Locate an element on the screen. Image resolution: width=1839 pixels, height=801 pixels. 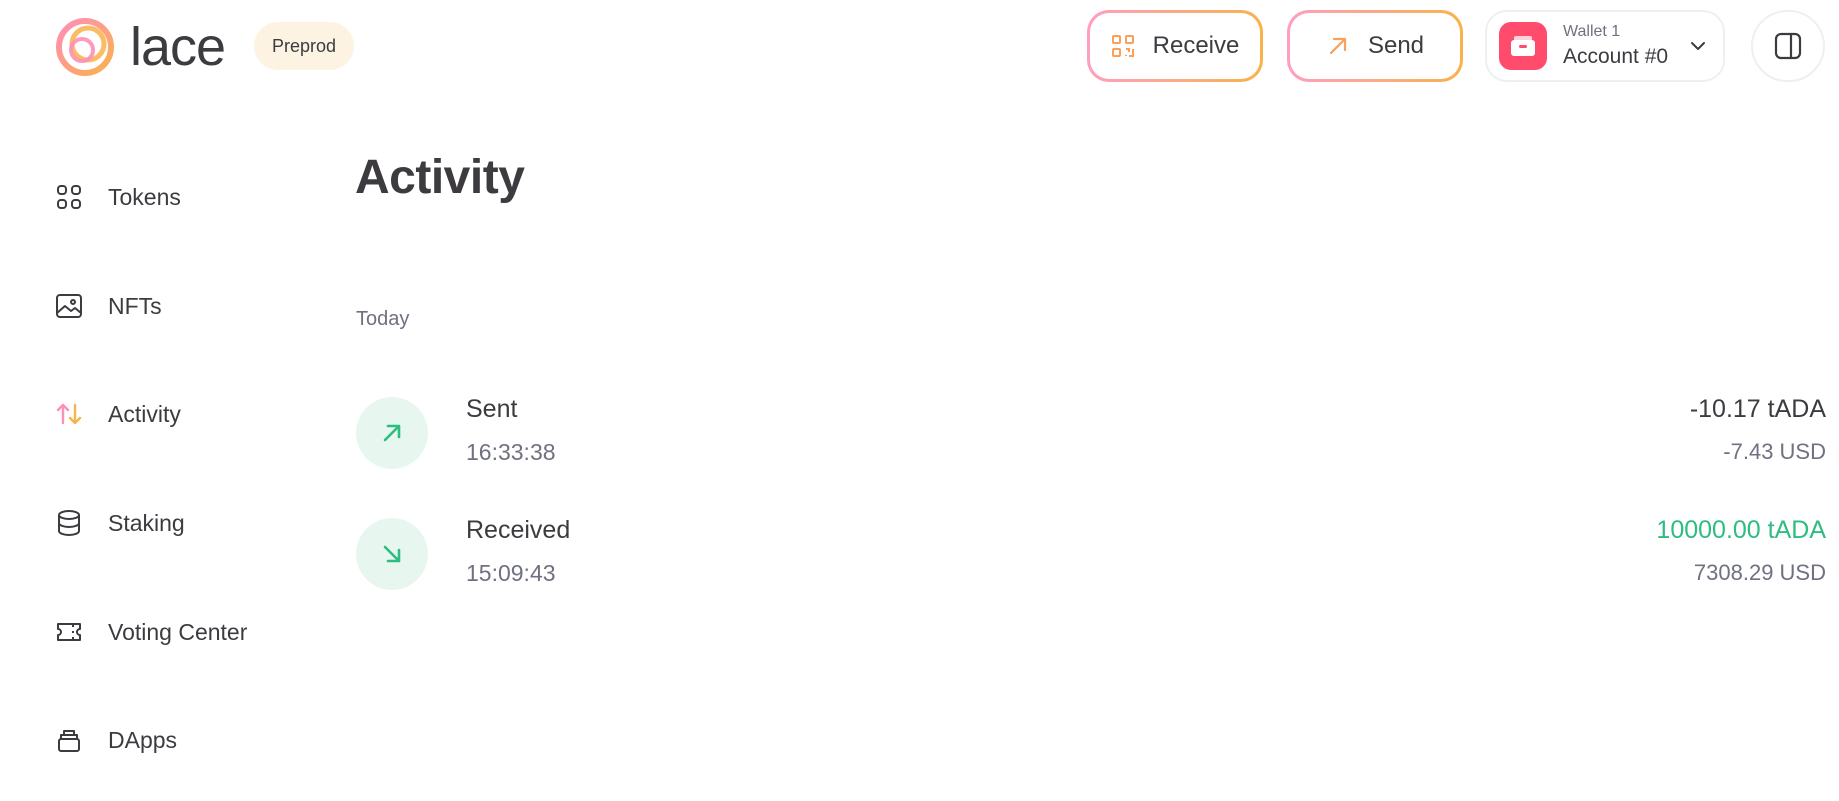
image-icon is located at coordinates (69, 306).